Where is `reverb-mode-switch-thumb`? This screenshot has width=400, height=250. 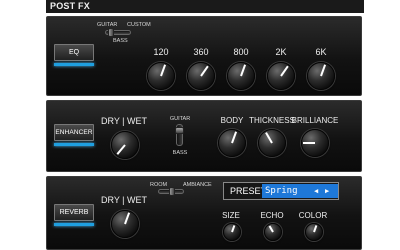
reverb-mode-switch-thumb is located at coordinates (172, 191).